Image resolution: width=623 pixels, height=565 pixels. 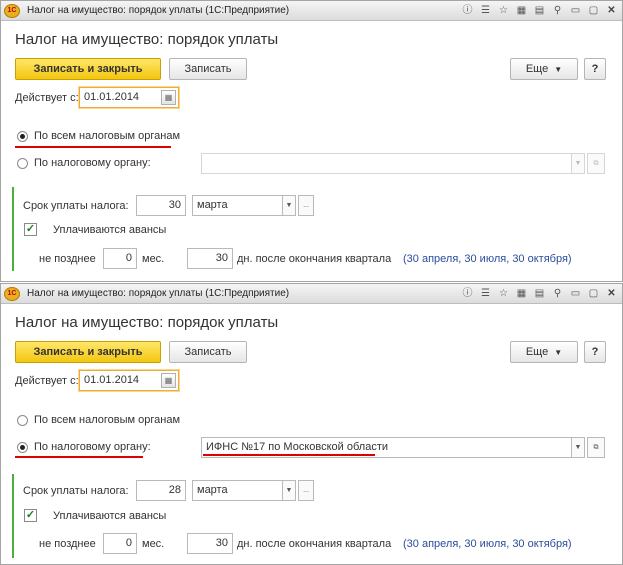 What do you see at coordinates (161, 205) in the screenshot?
I see `due-day-field: 30` at bounding box center [161, 205].